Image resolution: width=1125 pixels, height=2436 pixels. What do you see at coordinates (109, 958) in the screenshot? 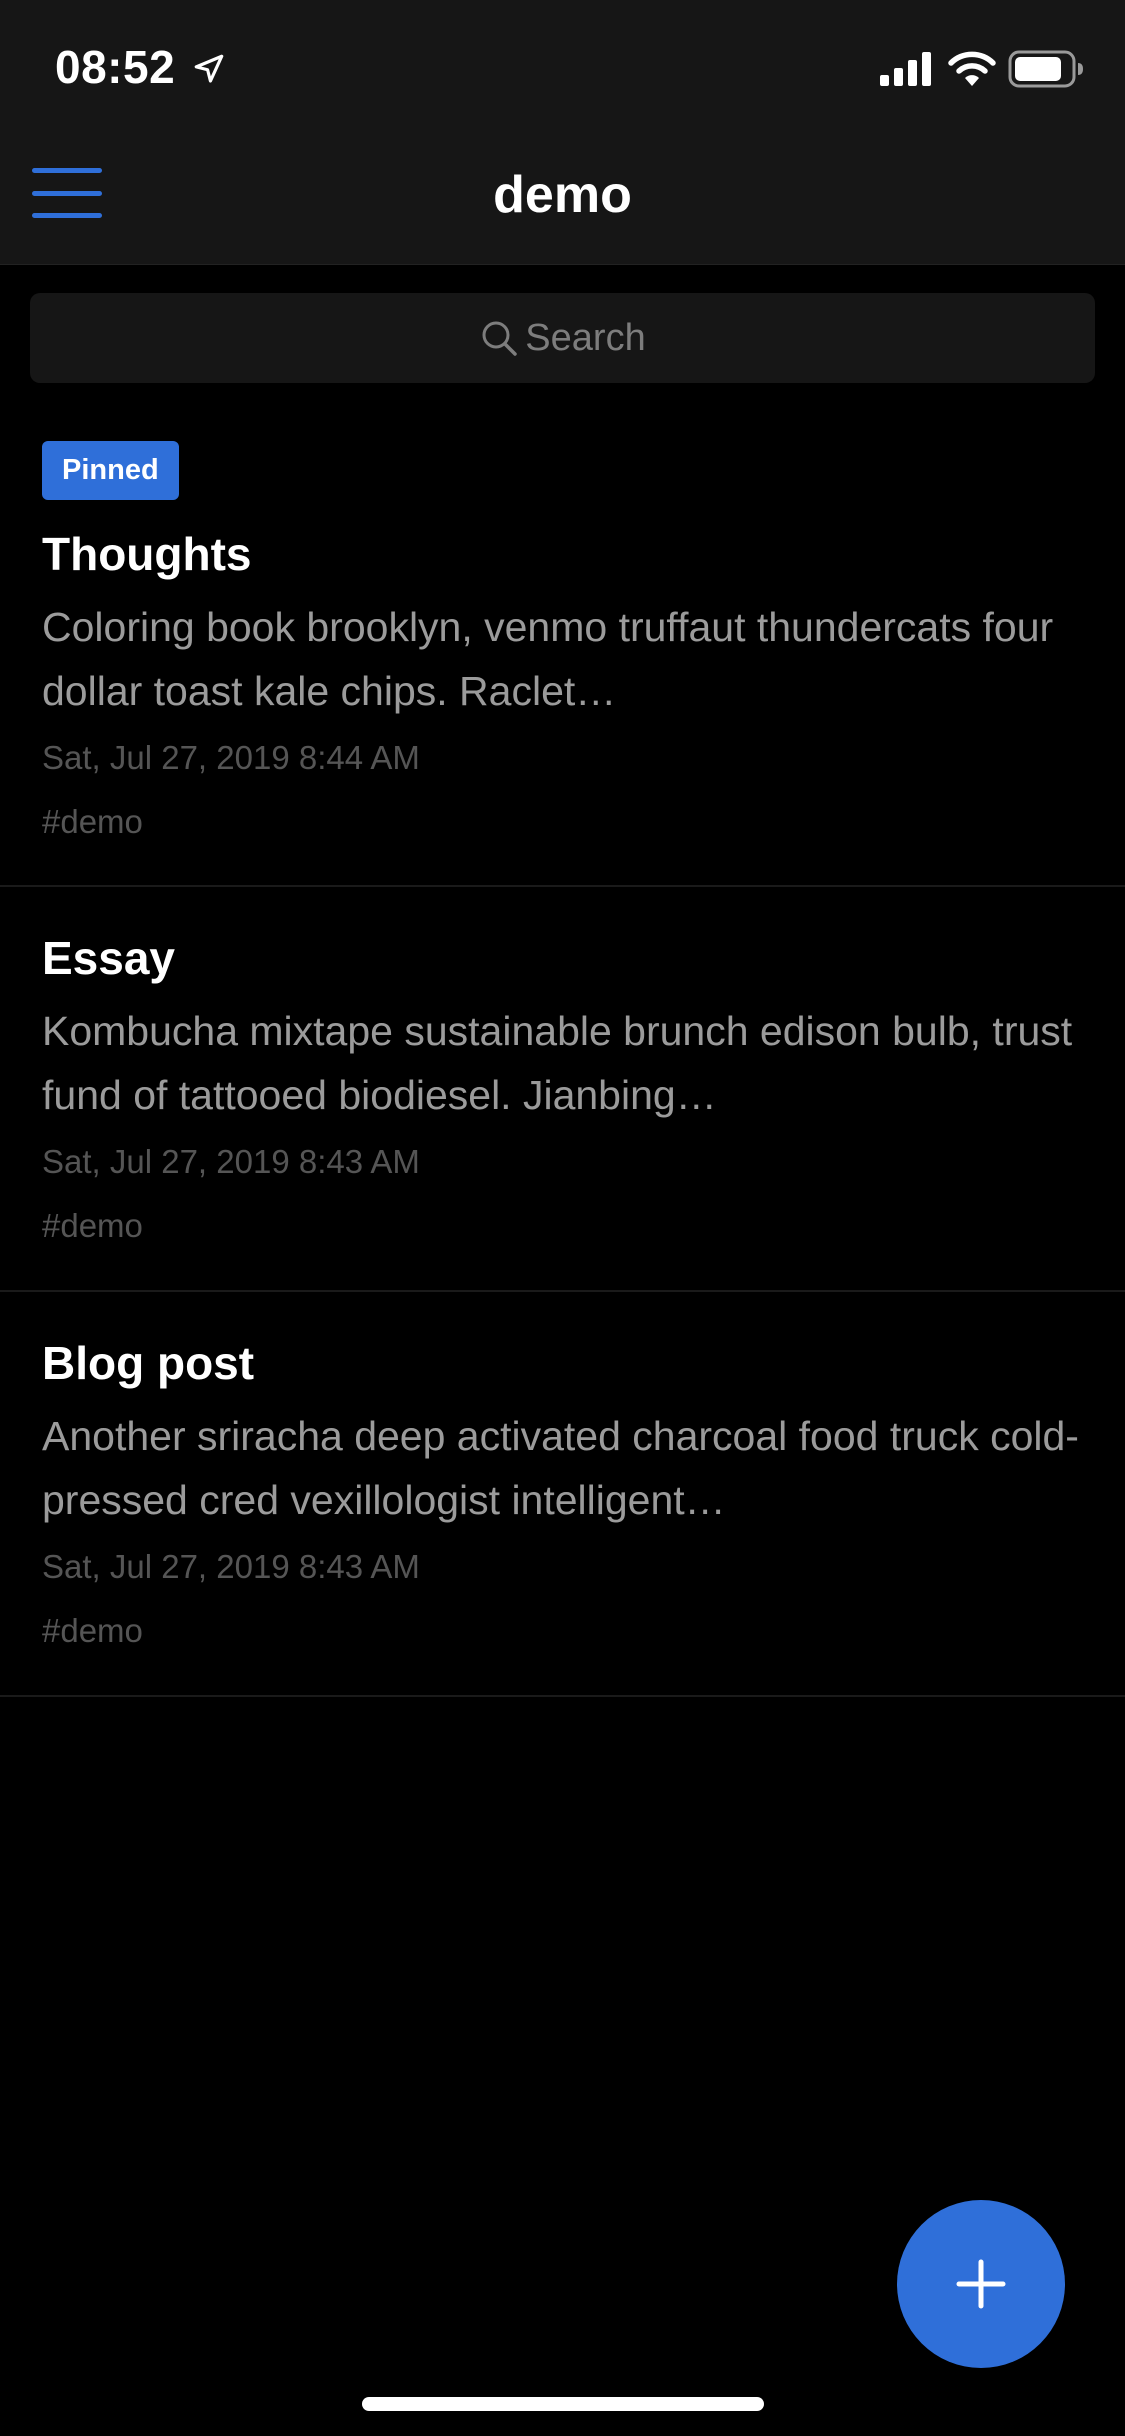
I see `note-title: Essay` at bounding box center [109, 958].